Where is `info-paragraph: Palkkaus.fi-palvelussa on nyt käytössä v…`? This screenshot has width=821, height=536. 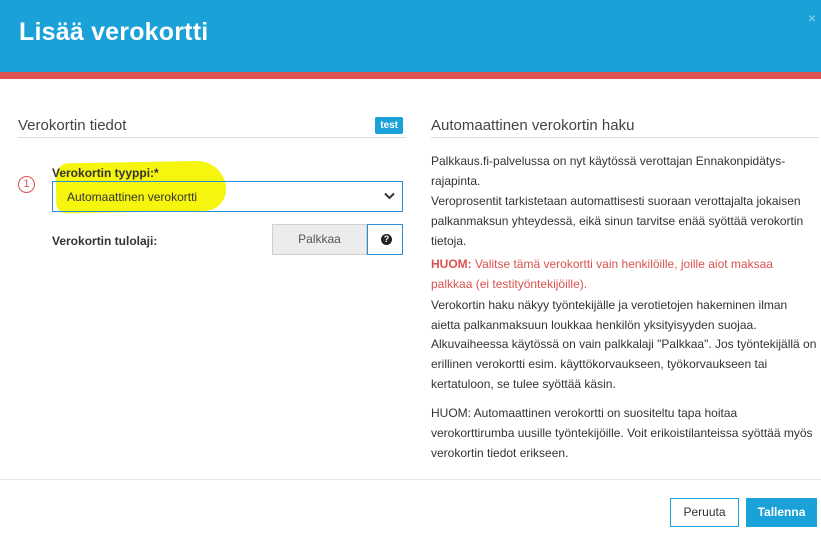 info-paragraph: Palkkaus.fi-palvelussa on nyt käytössä v… is located at coordinates (608, 171).